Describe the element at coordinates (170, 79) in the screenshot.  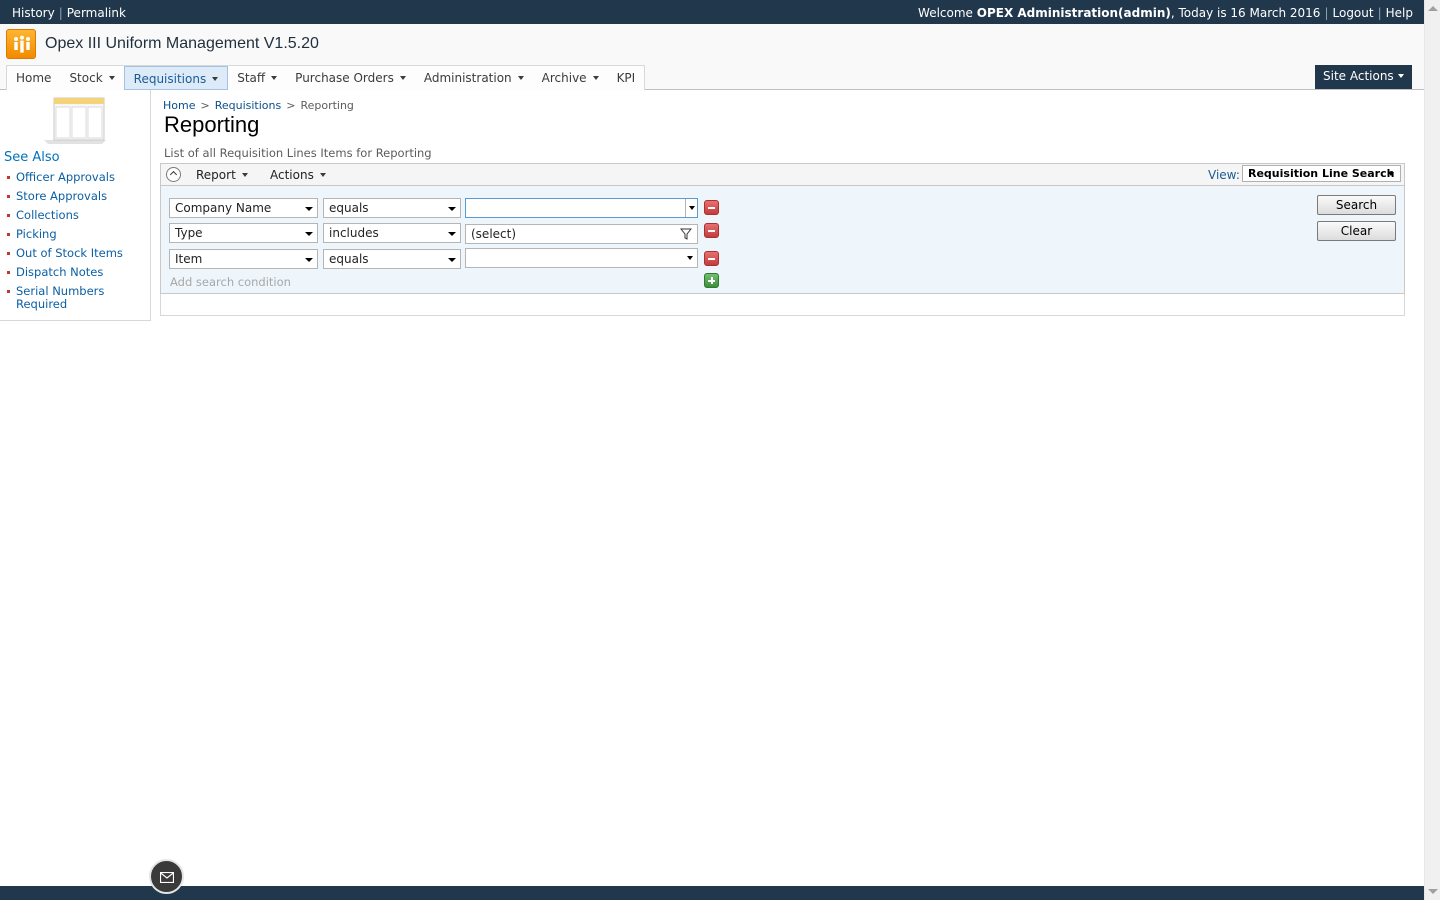
I see `nav-item-label: Requisitions` at that location.